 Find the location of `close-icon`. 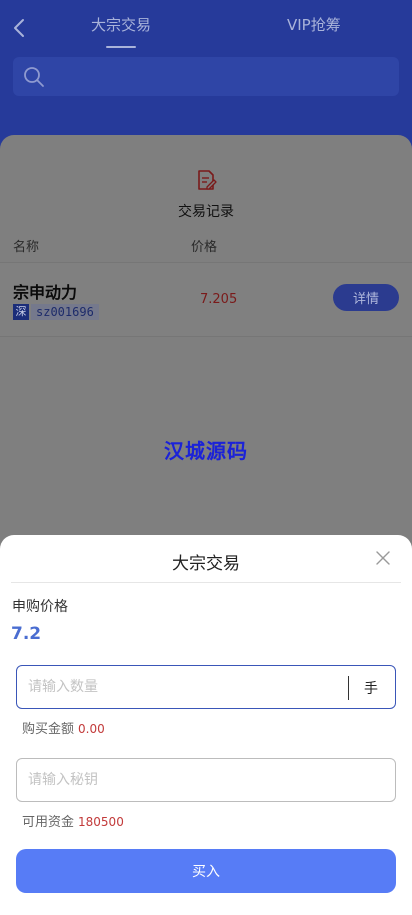

close-icon is located at coordinates (383, 558).